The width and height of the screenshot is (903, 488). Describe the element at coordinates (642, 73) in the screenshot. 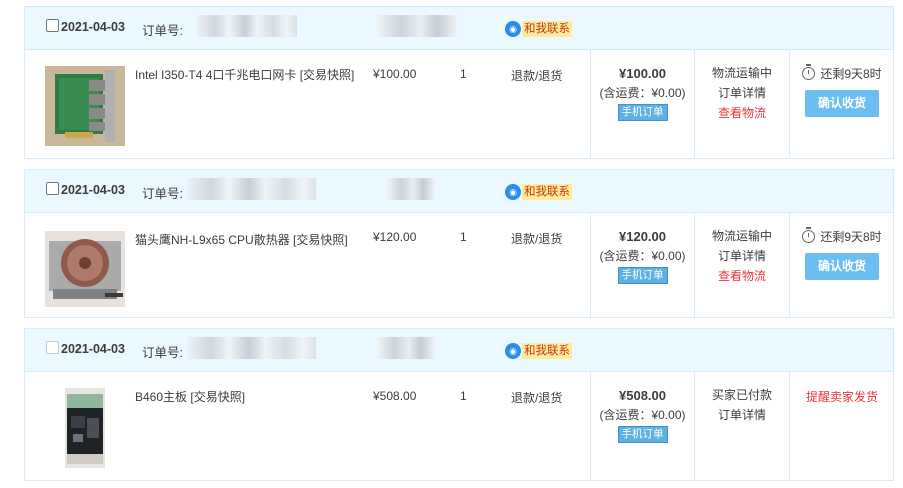

I see `order-total: ¥100.00` at that location.